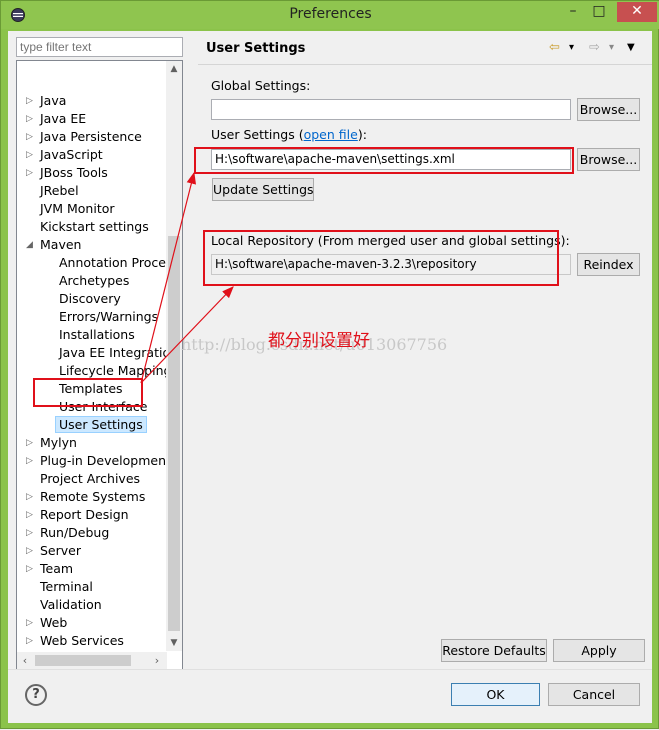  I want to click on tree-item-label: JVM Monitor, so click(77, 208).